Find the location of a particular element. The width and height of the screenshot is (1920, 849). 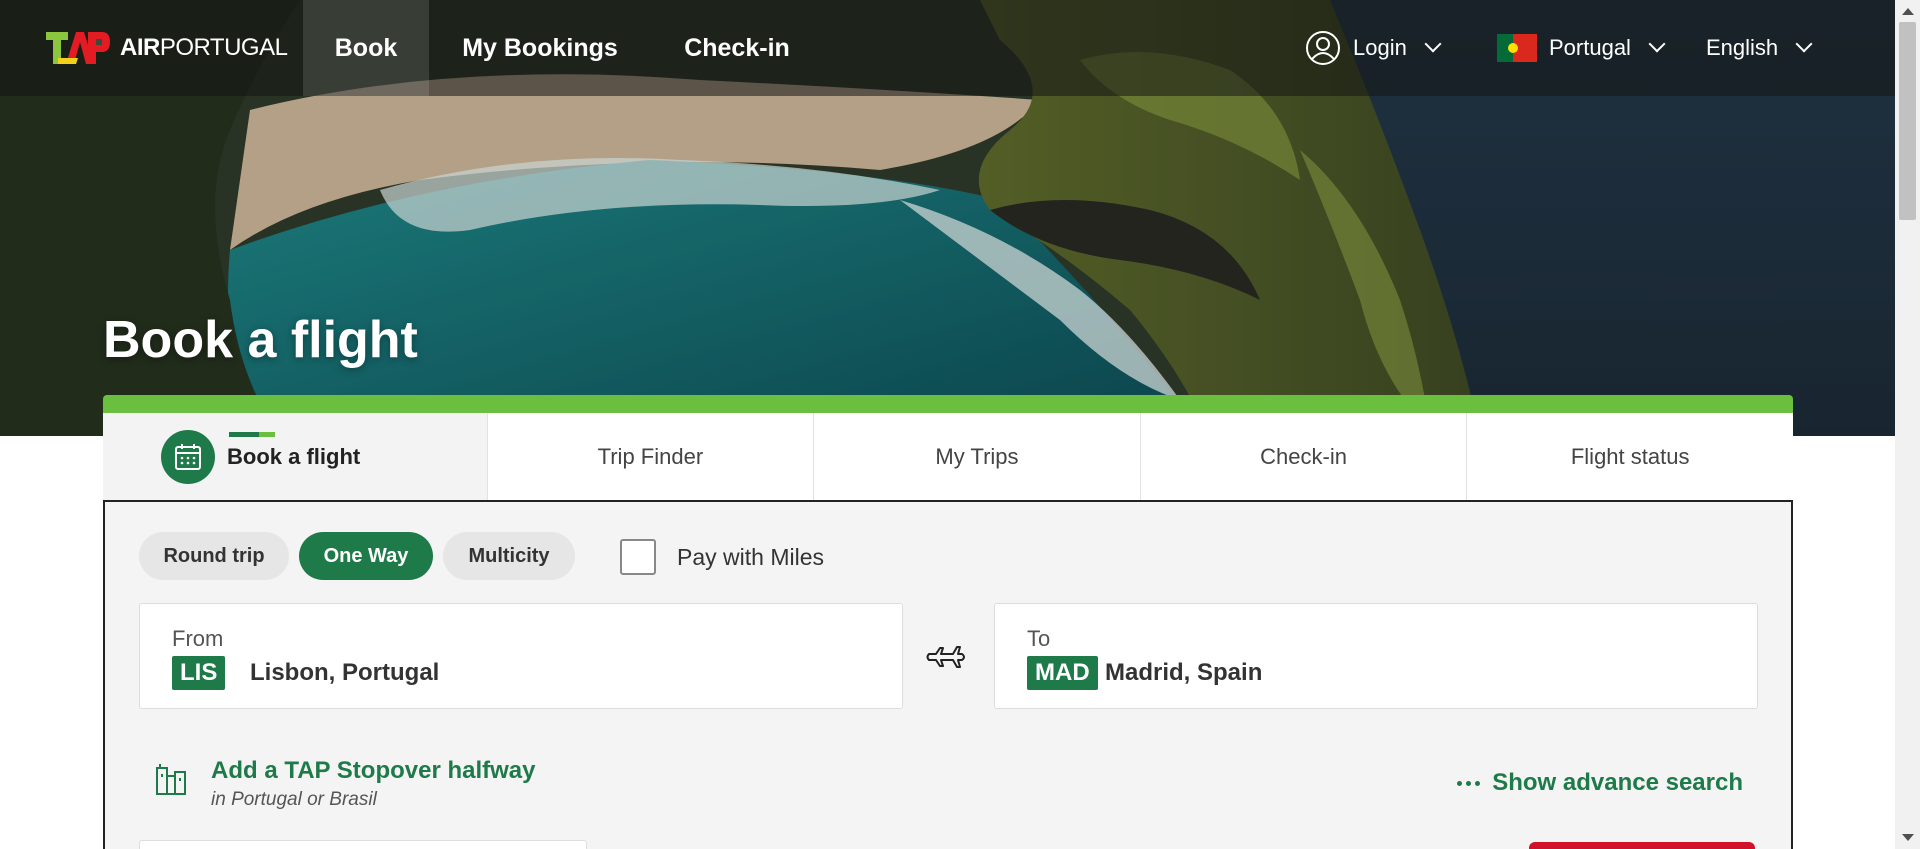

scroll-down-arrow-icon is located at coordinates (1908, 837).